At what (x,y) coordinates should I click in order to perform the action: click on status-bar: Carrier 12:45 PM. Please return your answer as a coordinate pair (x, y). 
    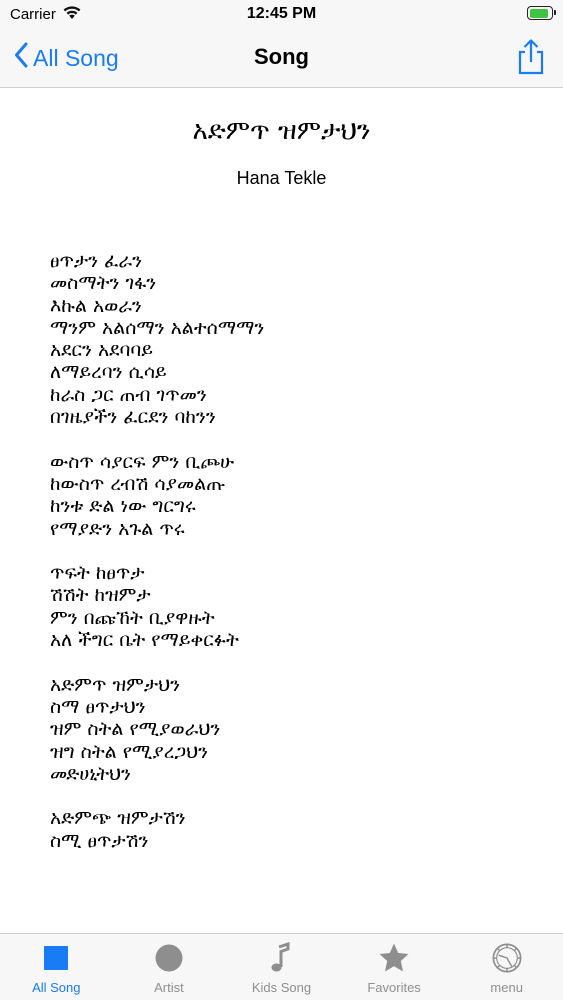
    Looking at the image, I should click on (281, 15).